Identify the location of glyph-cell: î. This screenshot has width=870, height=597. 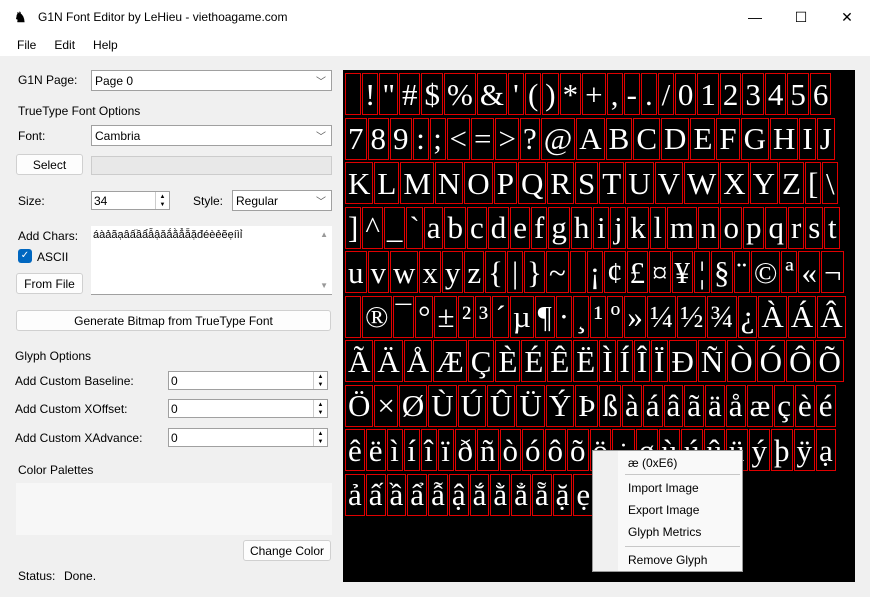
(428, 450).